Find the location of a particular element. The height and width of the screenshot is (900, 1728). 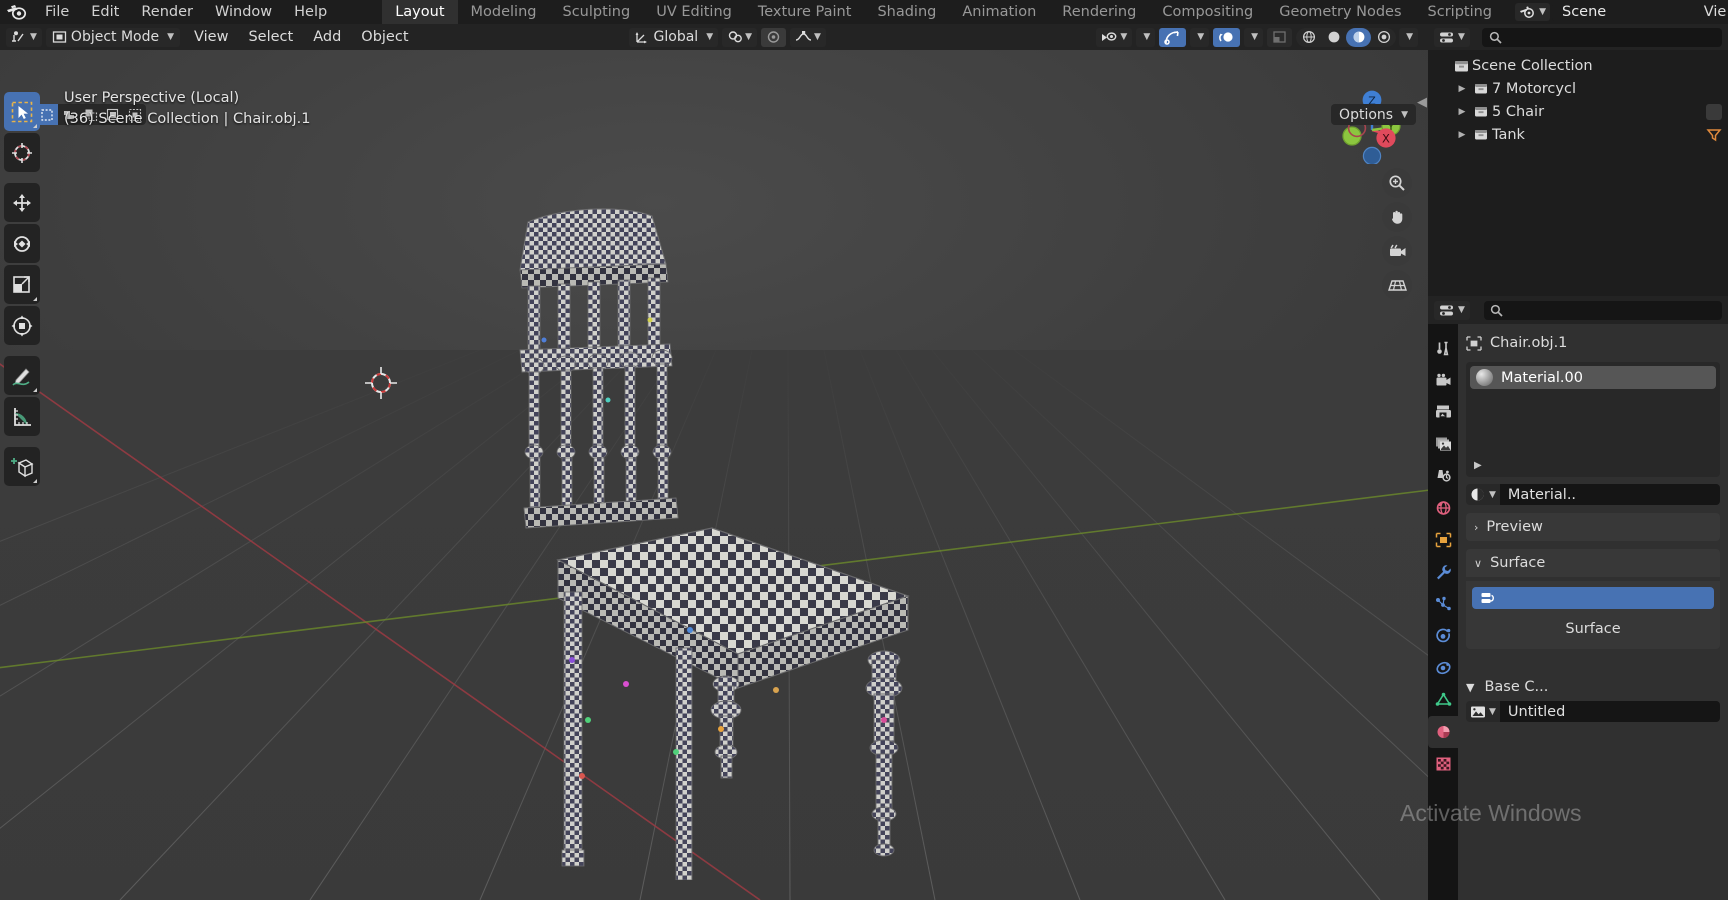

transform-orientation-selector: Global ▼ is located at coordinates (673, 37).